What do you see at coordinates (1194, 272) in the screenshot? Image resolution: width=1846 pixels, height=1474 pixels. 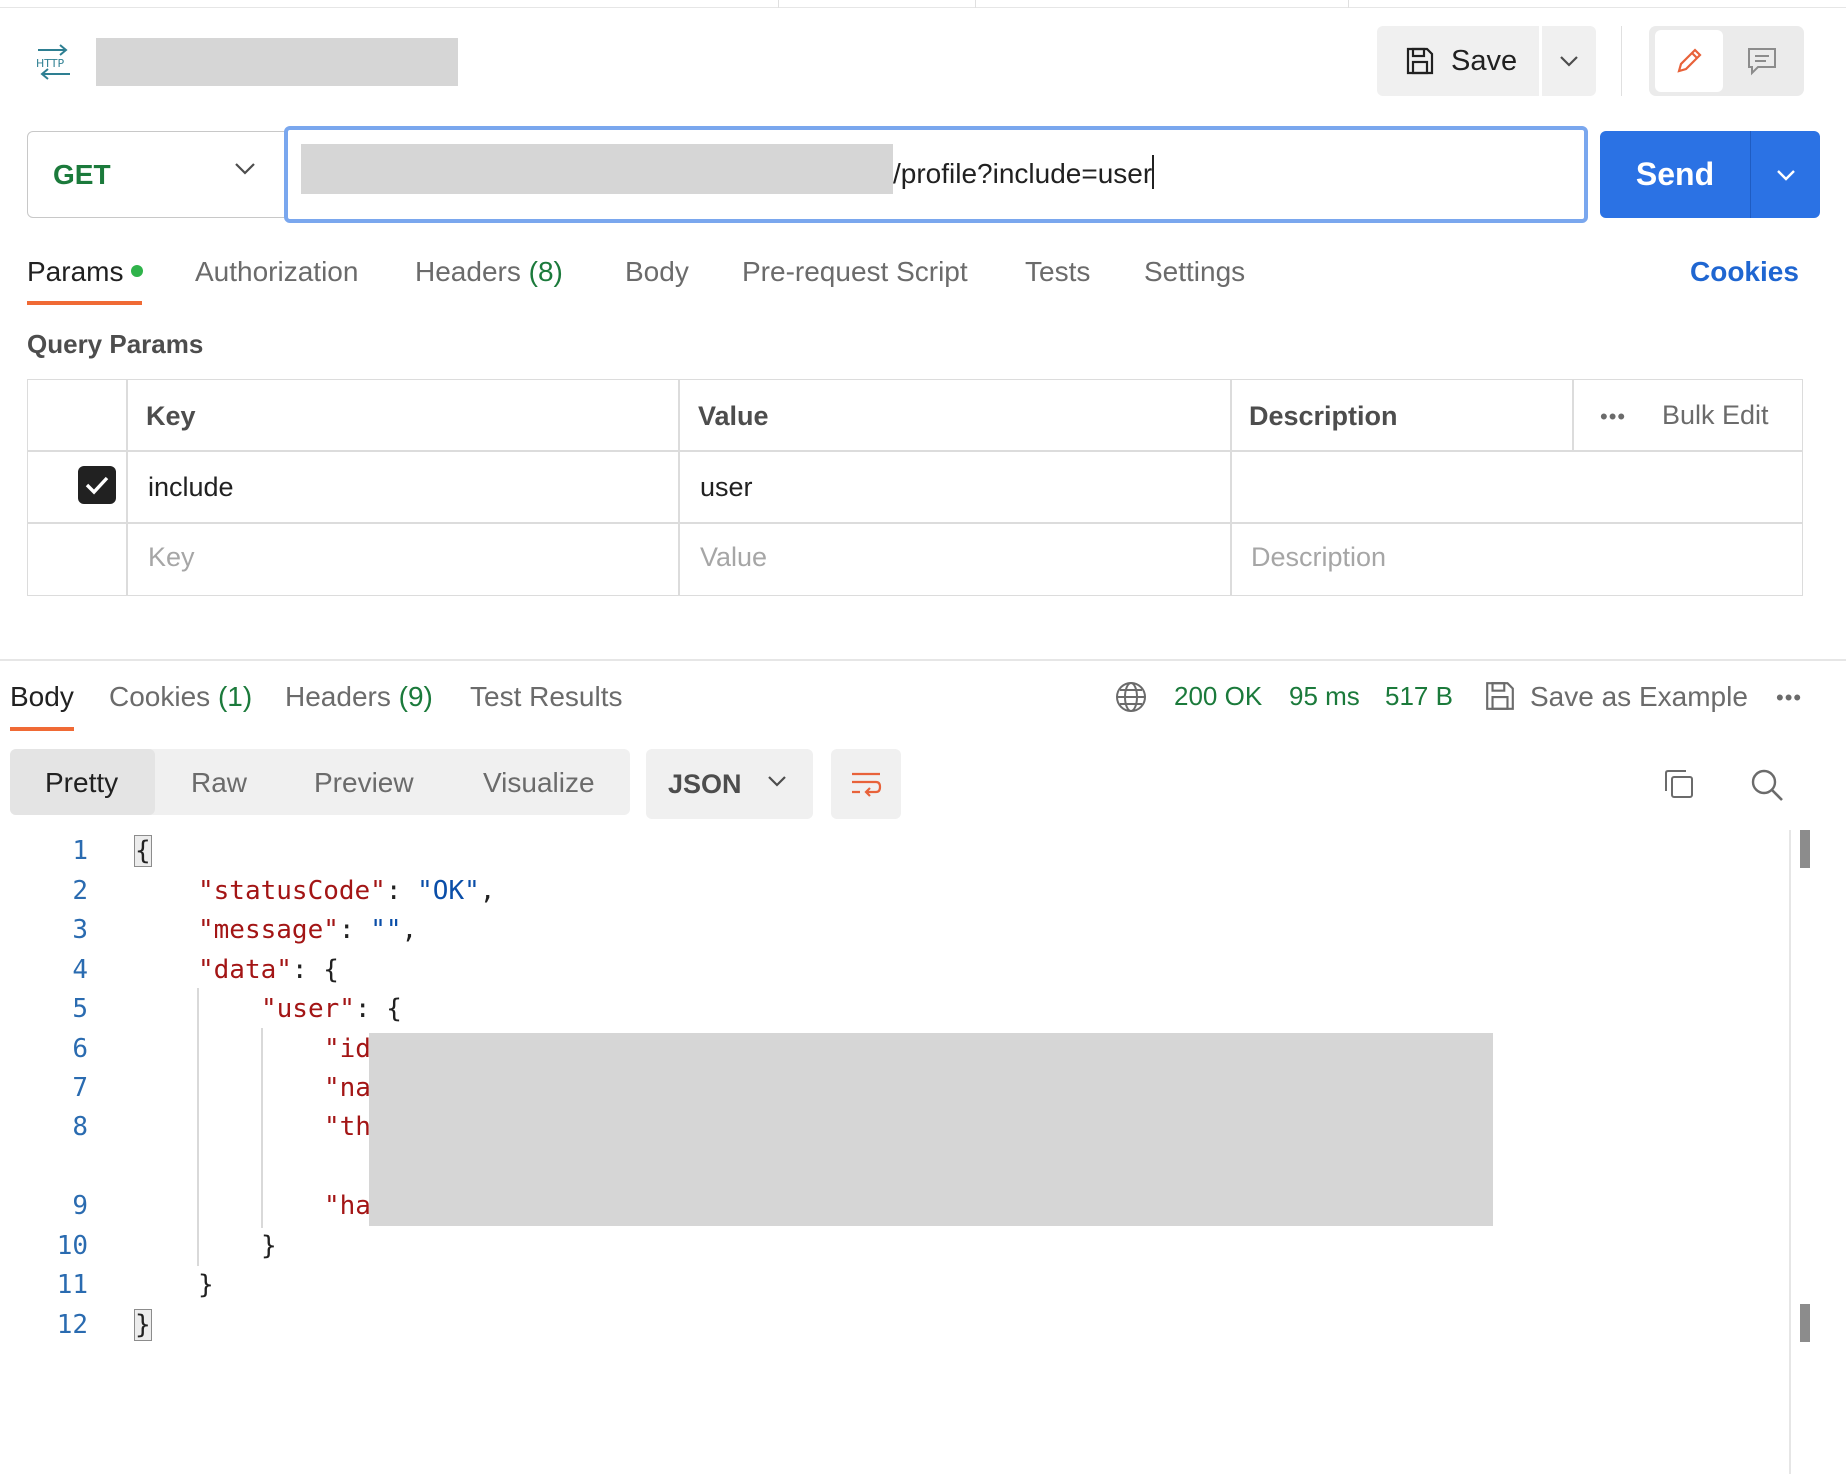 I see `tab-settings: Settings` at bounding box center [1194, 272].